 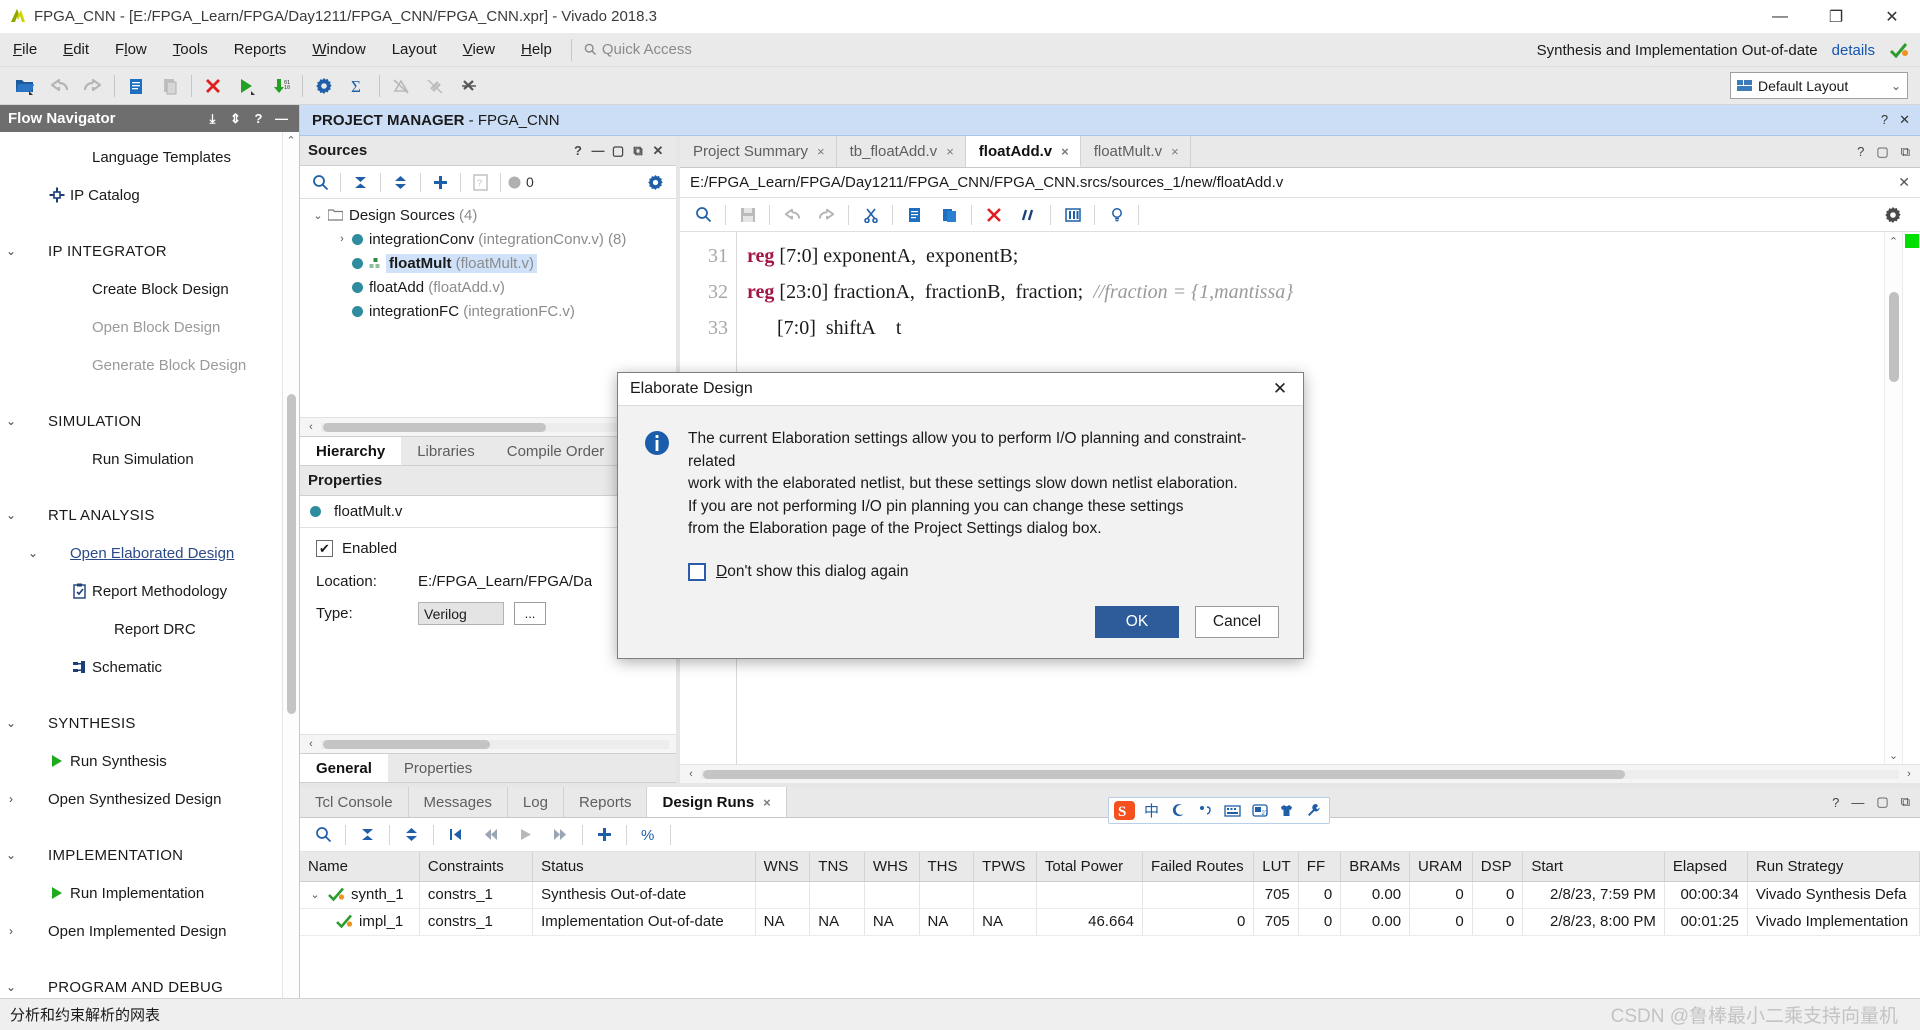 I want to click on sidebar-item-run-implementation: Run Implementation, so click(x=141, y=893).